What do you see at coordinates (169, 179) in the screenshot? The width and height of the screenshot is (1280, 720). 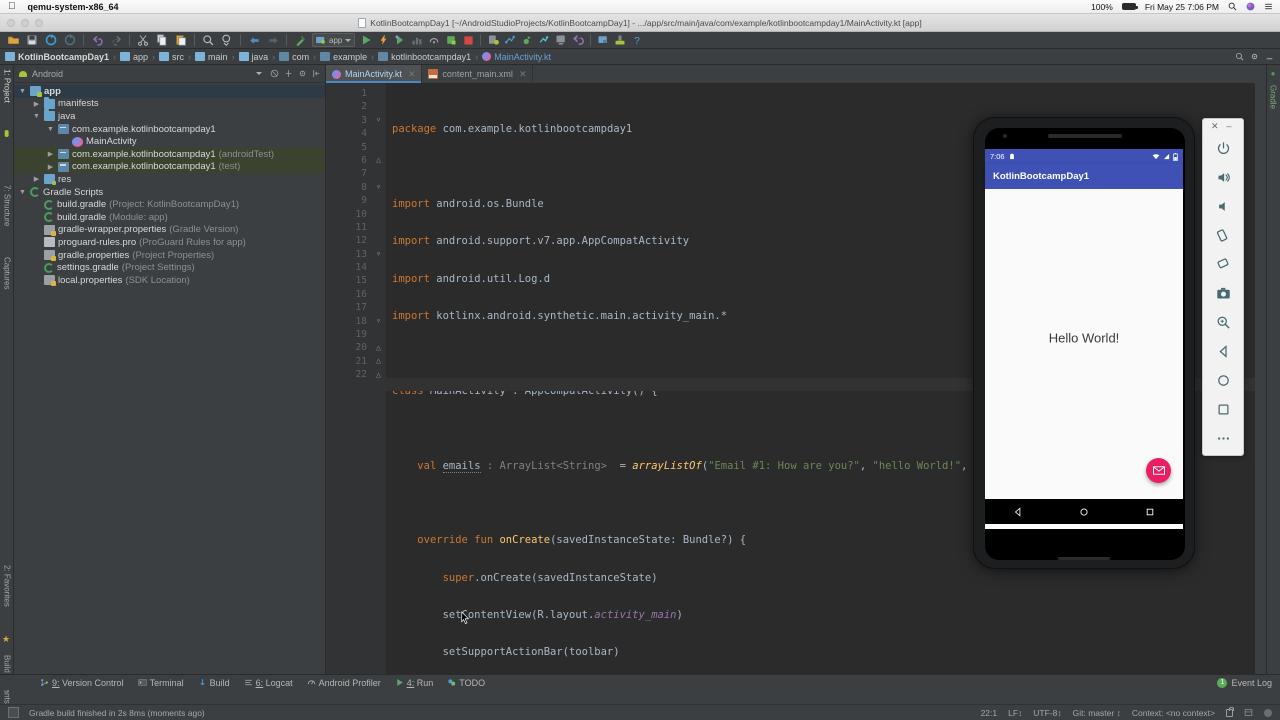 I see `tree-node: ▶ res` at bounding box center [169, 179].